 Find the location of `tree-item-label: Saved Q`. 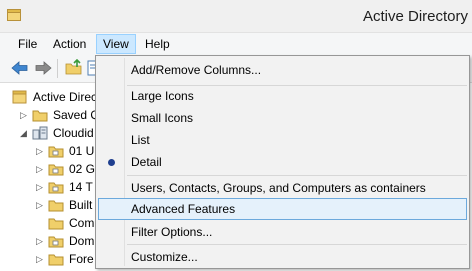

tree-item-label: Saved Q is located at coordinates (76, 115).